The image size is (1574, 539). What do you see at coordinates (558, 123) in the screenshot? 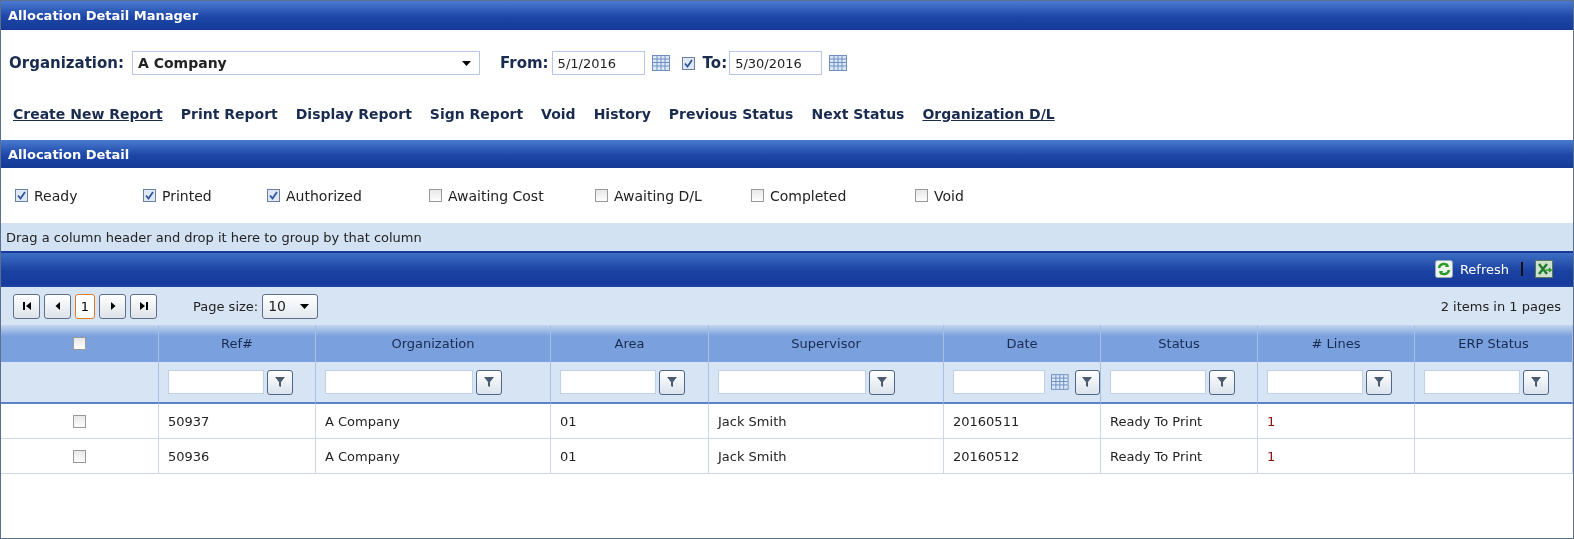
I see `action-link: Void` at bounding box center [558, 123].